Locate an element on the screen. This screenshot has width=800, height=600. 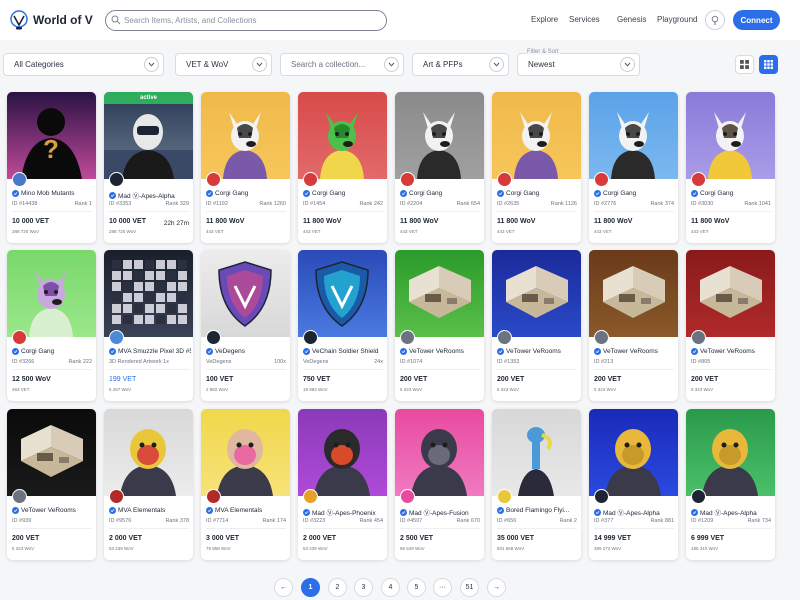
page-51-button: 51 is located at coordinates (469, 587).